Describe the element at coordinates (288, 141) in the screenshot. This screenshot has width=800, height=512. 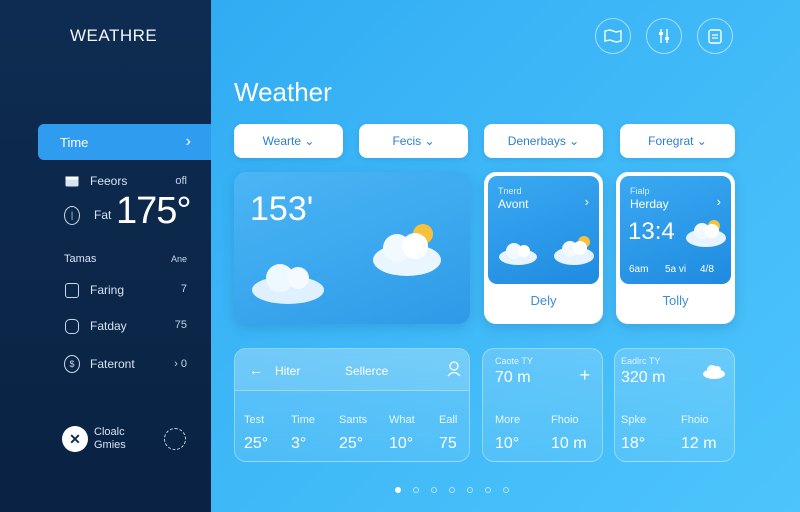
I see `filter-wearte: Wearte ⌄` at that location.